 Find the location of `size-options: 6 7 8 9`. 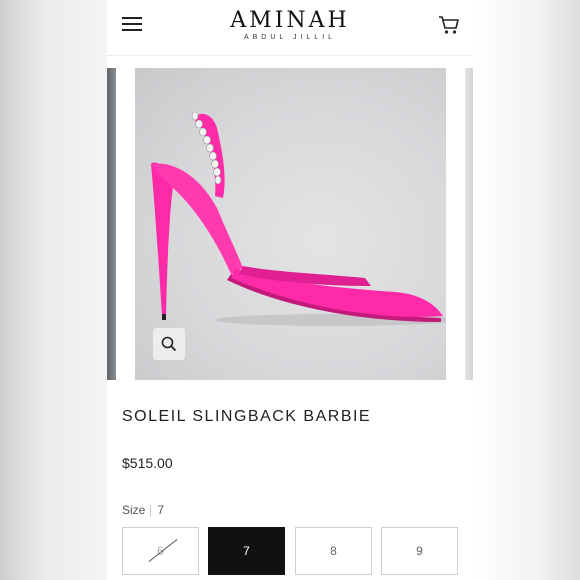

size-options: 6 7 8 9 is located at coordinates (290, 551).